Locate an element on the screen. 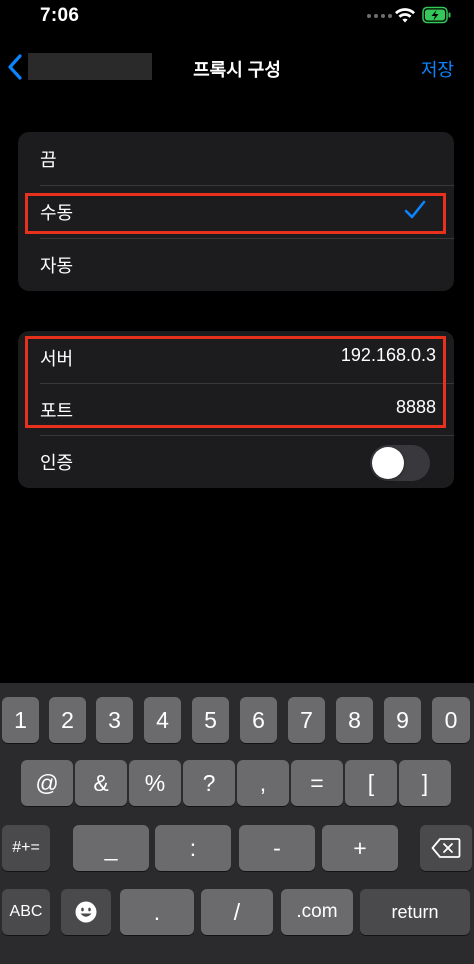 The height and width of the screenshot is (964, 474). option-label: 자동 is located at coordinates (57, 266).